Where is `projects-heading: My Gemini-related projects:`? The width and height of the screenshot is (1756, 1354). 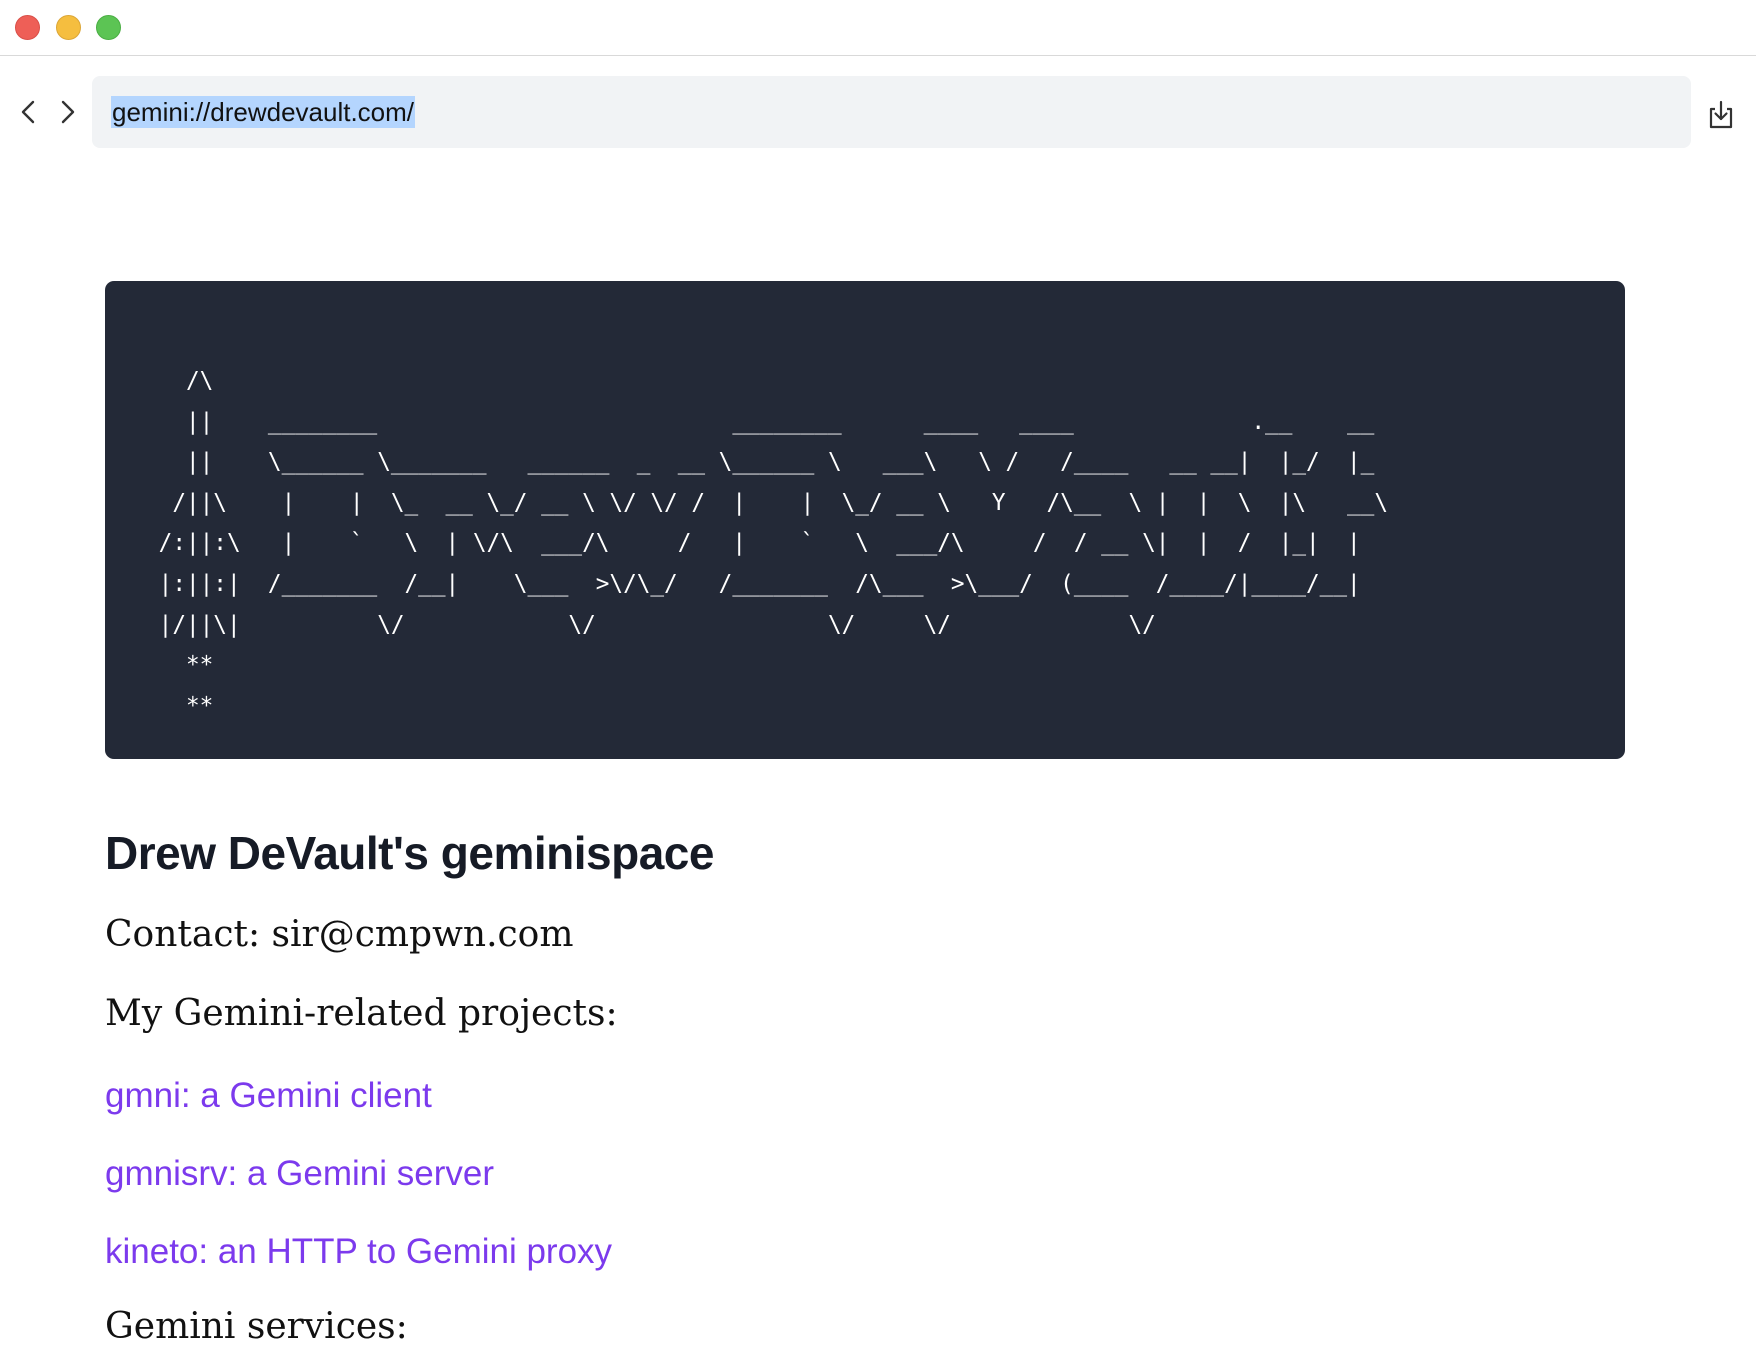 projects-heading: My Gemini-related projects: is located at coordinates (361, 1013).